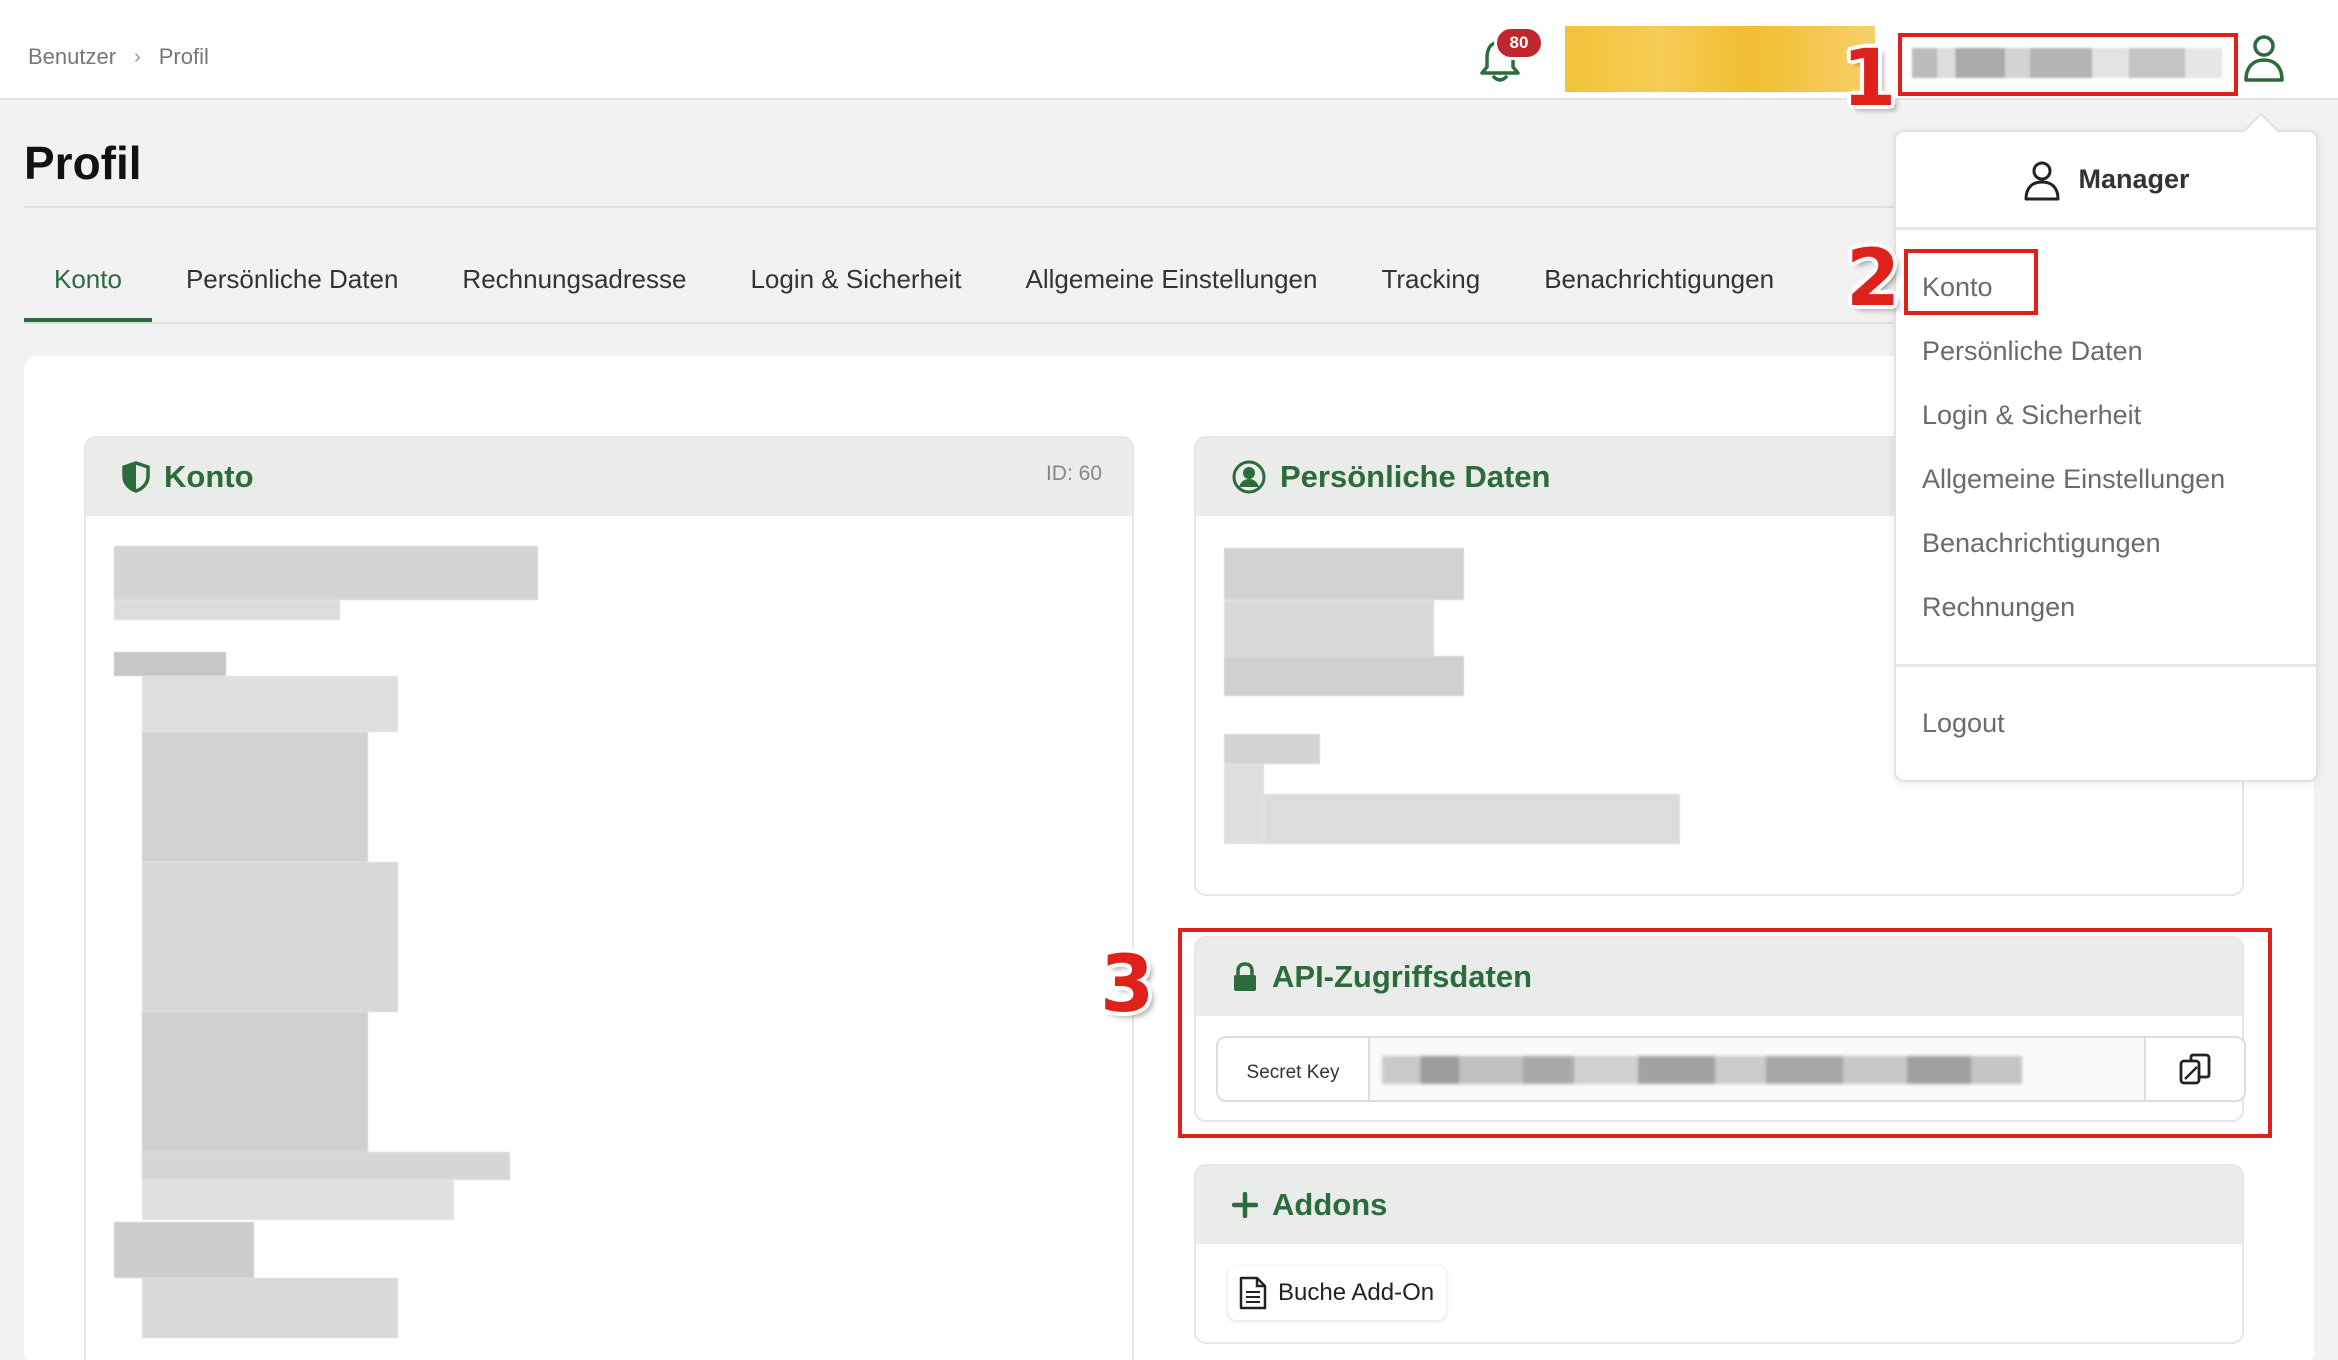 The width and height of the screenshot is (2338, 1360). What do you see at coordinates (292, 286) in the screenshot?
I see `tab-persoenliche-daten: Persönliche Daten` at bounding box center [292, 286].